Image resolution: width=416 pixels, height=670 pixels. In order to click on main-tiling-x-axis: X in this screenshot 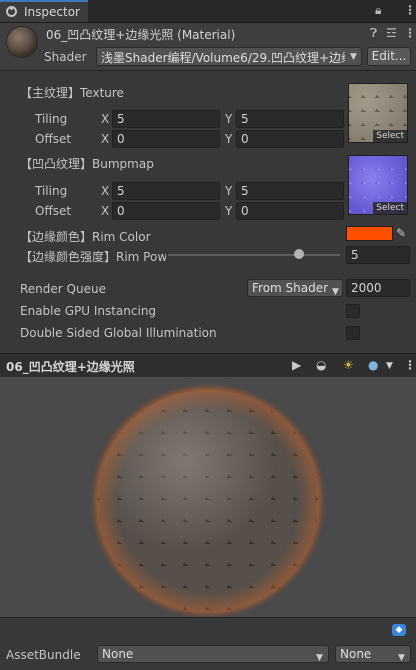, I will do `click(105, 119)`.